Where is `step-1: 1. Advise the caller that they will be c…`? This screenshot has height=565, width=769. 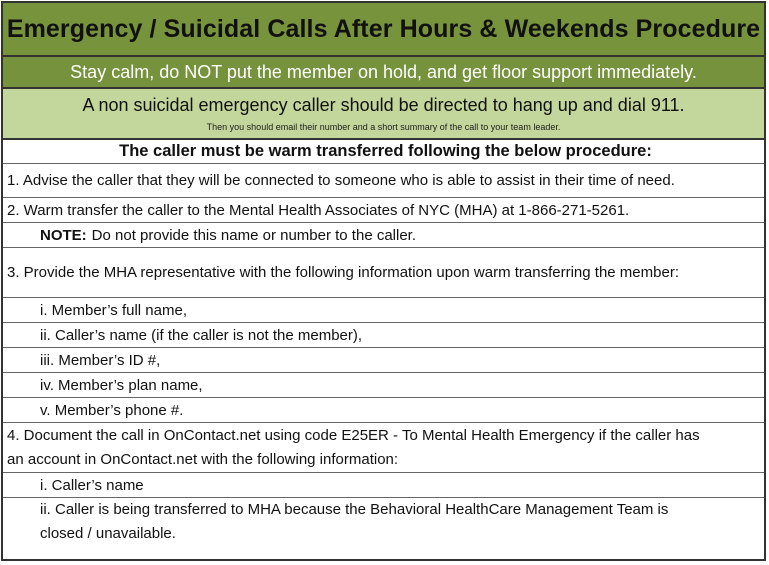 step-1: 1. Advise the caller that they will be c… is located at coordinates (383, 181).